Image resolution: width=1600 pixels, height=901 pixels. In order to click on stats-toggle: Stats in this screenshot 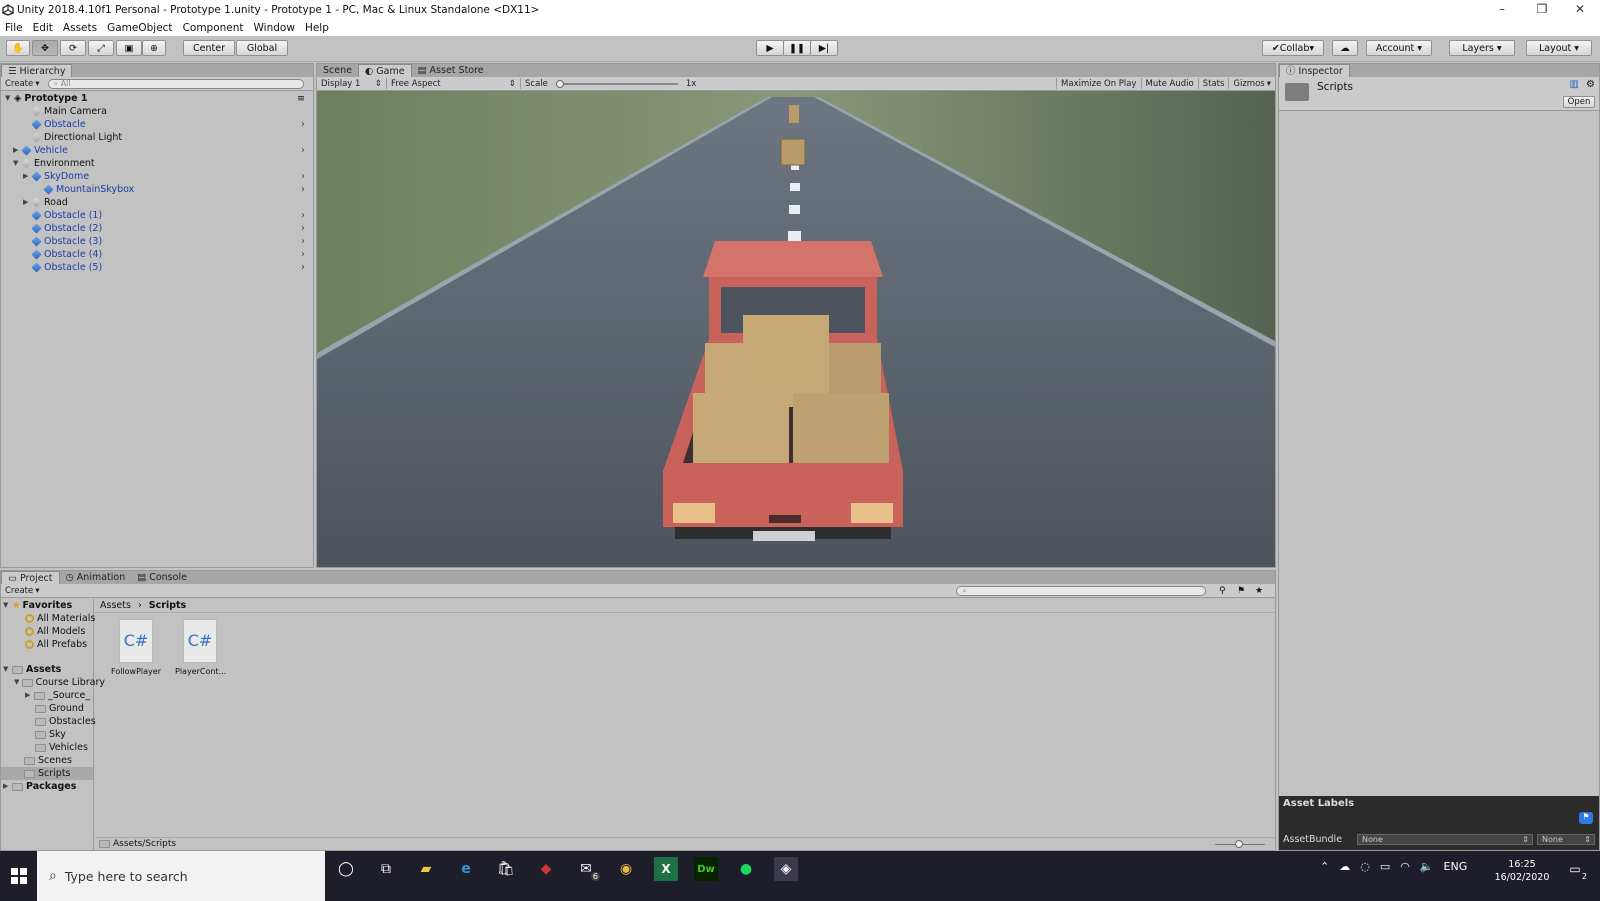, I will do `click(1213, 83)`.